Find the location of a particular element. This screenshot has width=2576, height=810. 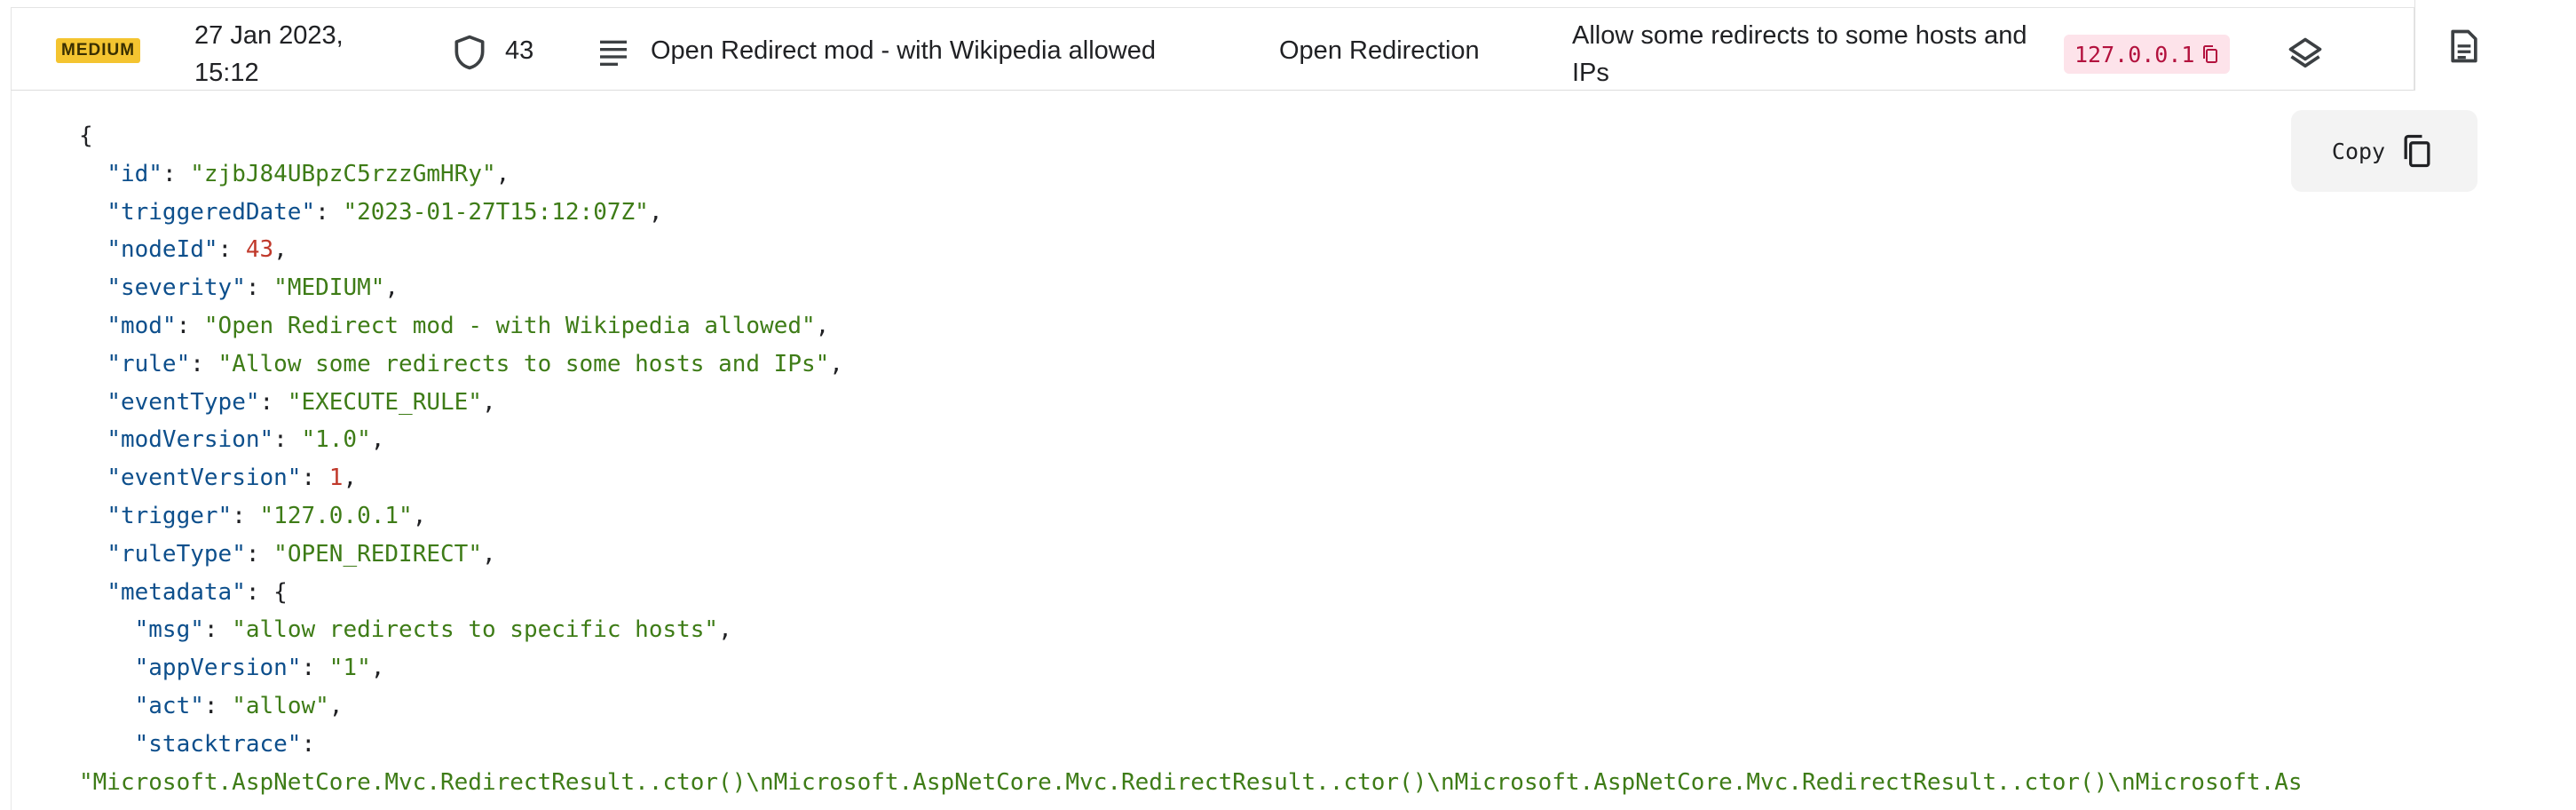

lines-icon is located at coordinates (613, 53).